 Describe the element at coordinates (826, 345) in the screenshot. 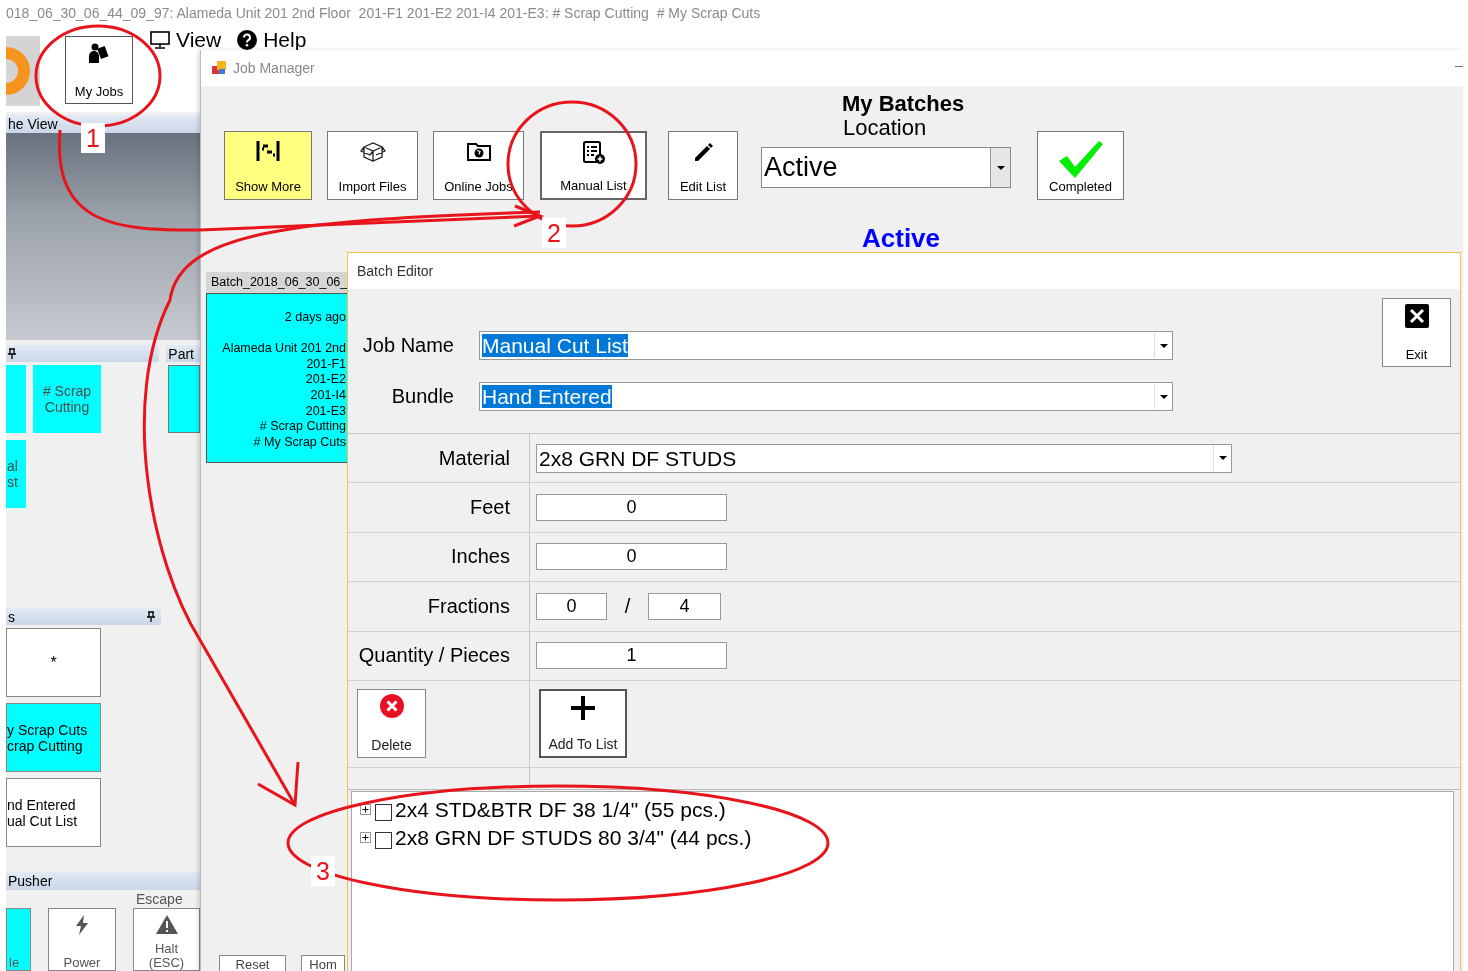

I see `combo-field: Manual Cut List` at that location.